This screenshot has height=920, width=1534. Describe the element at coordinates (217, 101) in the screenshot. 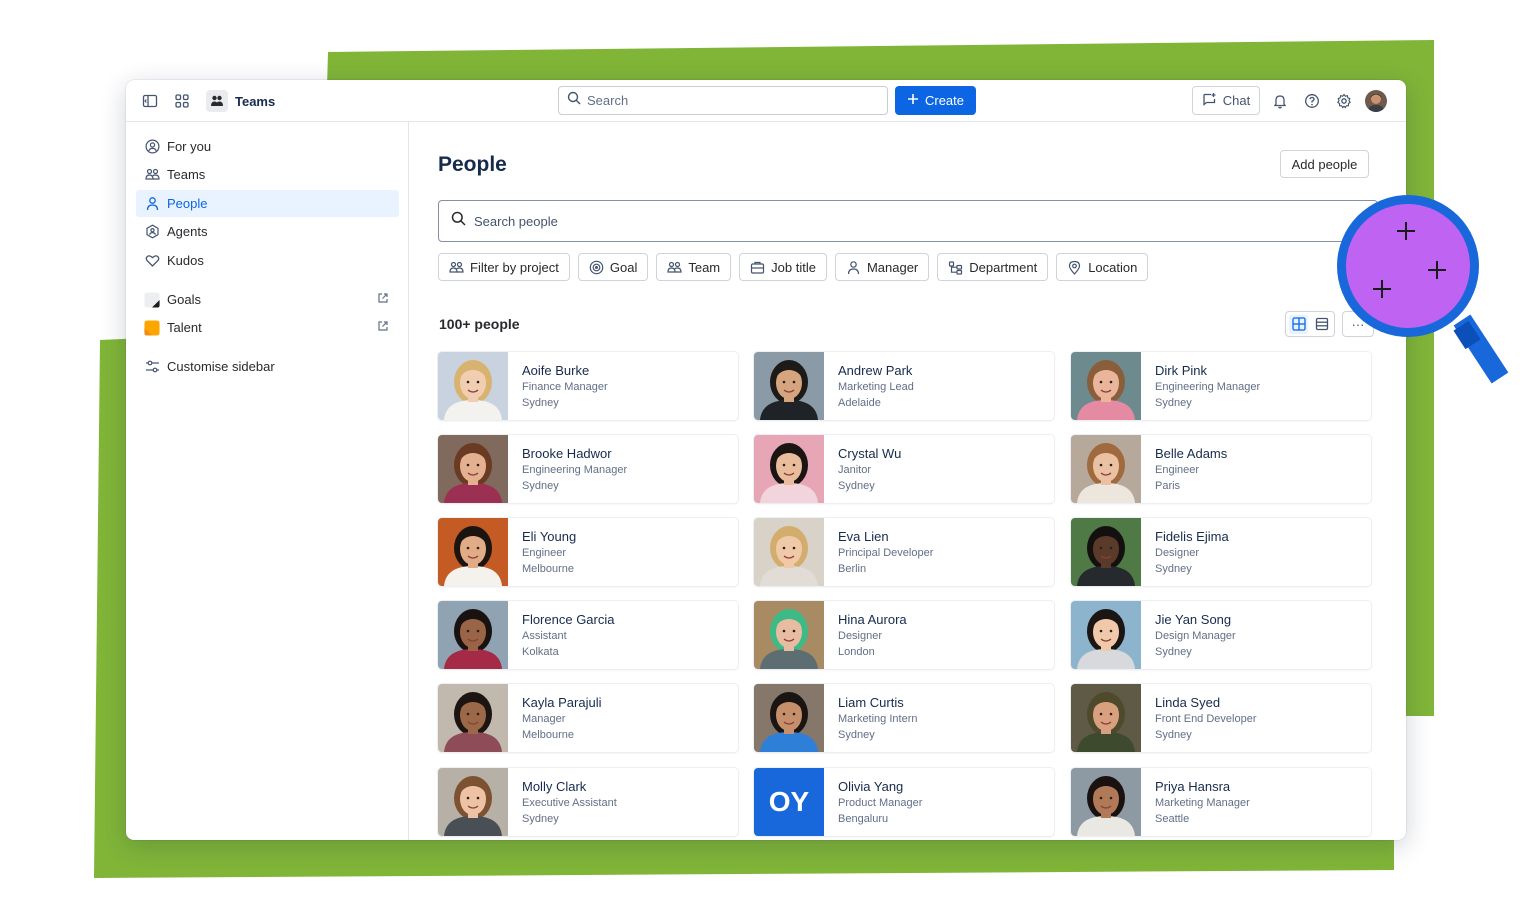

I see `teams-app-icon` at that location.